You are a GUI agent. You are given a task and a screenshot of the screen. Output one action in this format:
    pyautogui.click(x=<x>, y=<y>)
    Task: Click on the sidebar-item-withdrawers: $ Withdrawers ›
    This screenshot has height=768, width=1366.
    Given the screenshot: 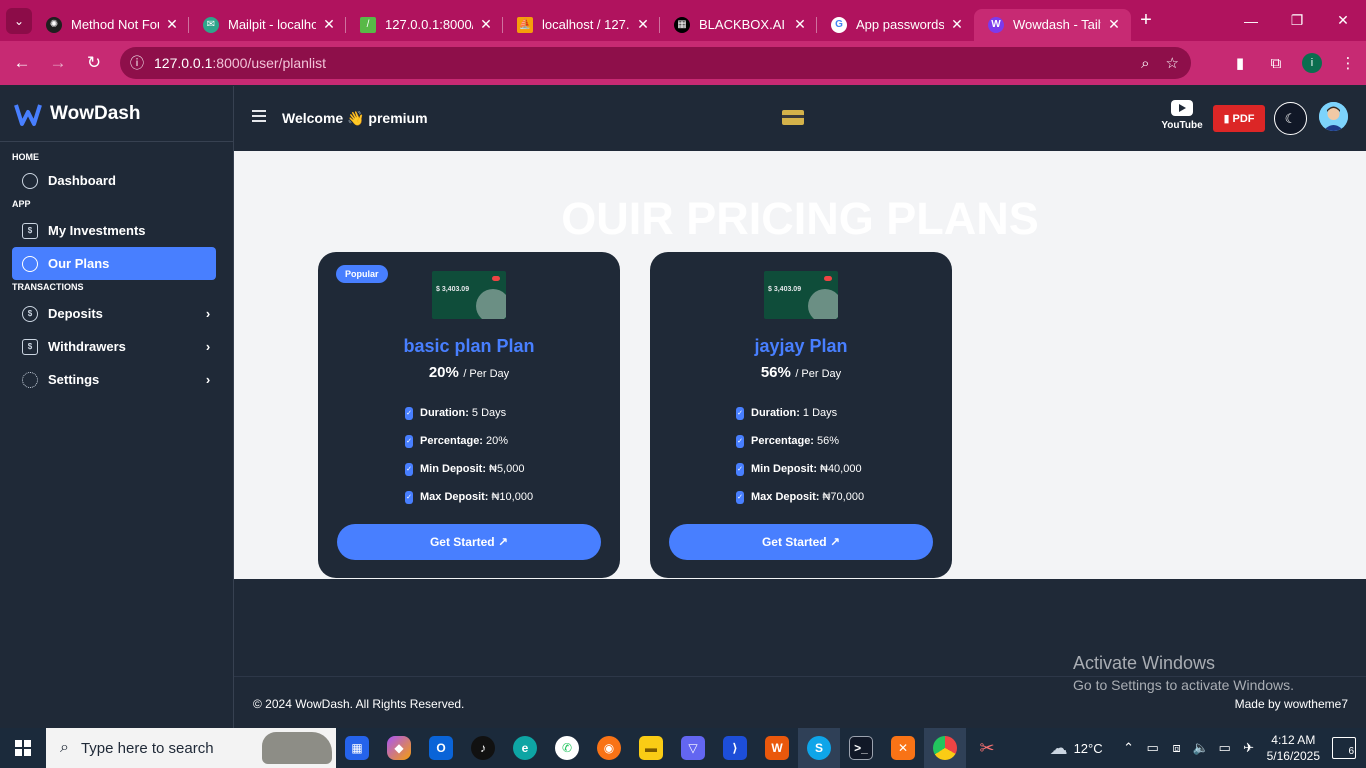 What is the action you would take?
    pyautogui.click(x=114, y=346)
    